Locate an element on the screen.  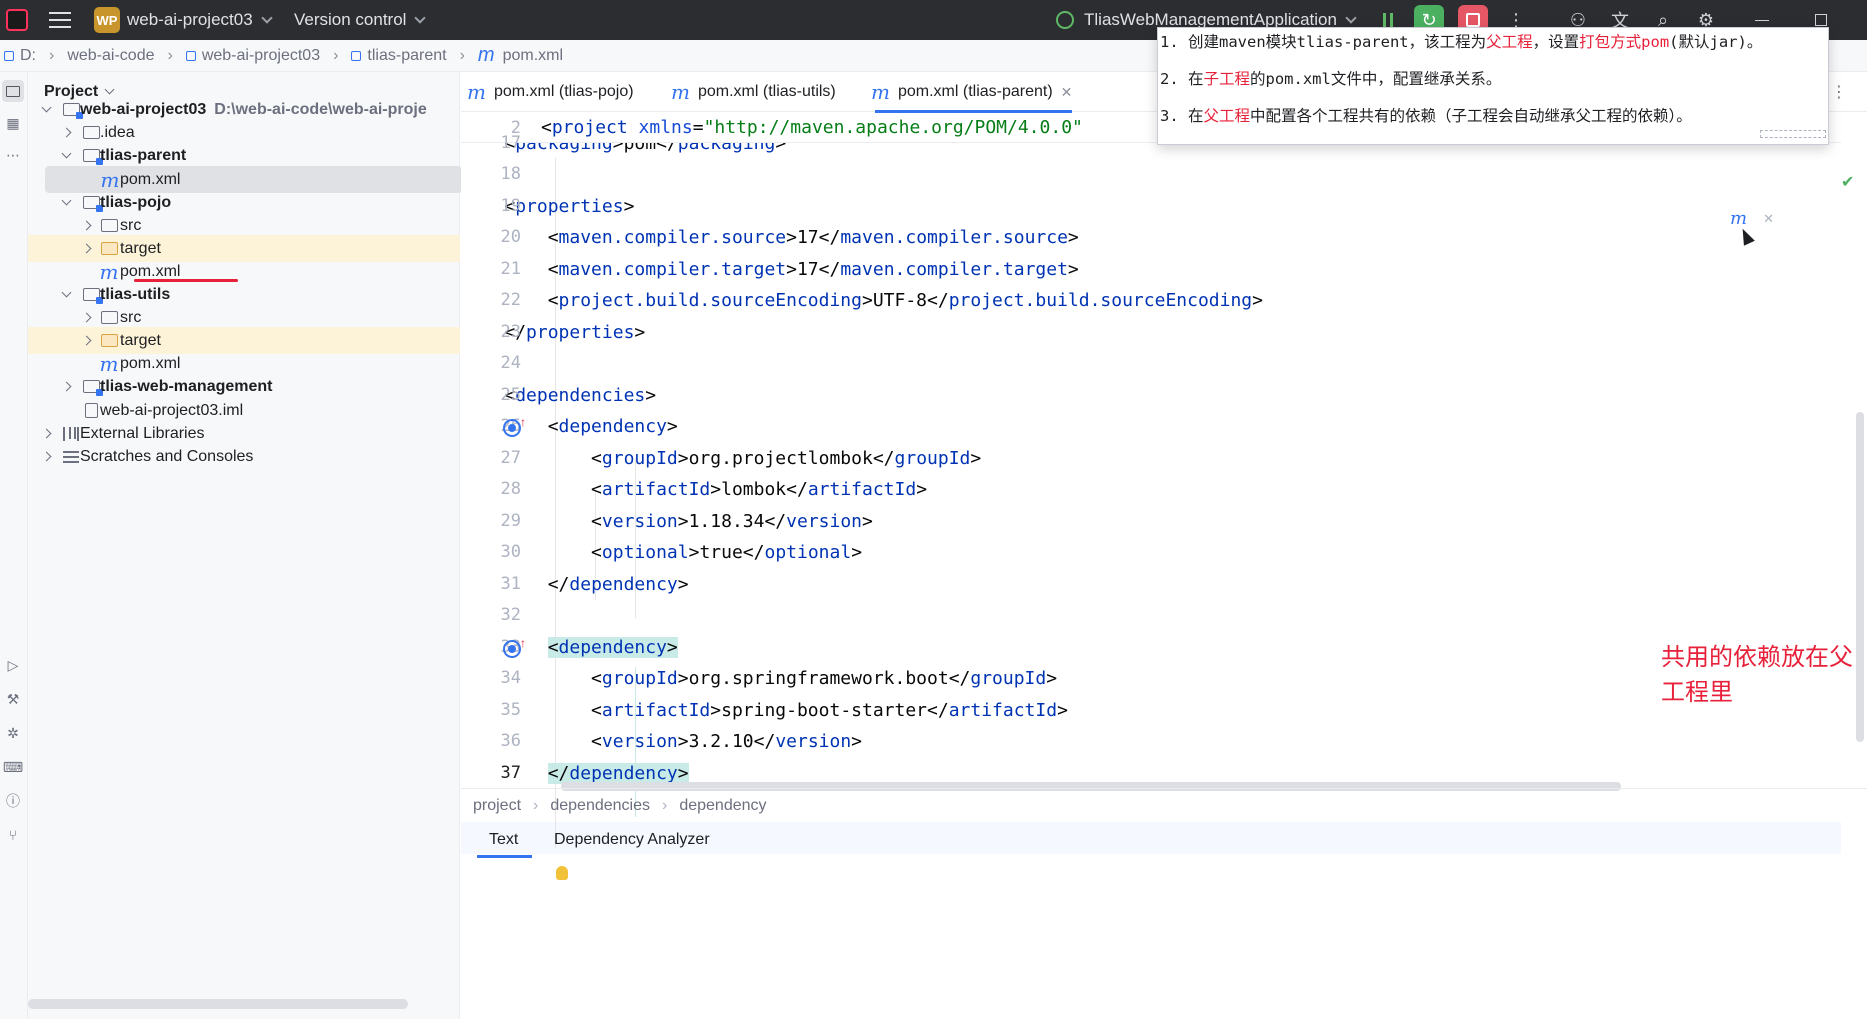
project-switcher: web-ai-project03 is located at coordinates (200, 20).